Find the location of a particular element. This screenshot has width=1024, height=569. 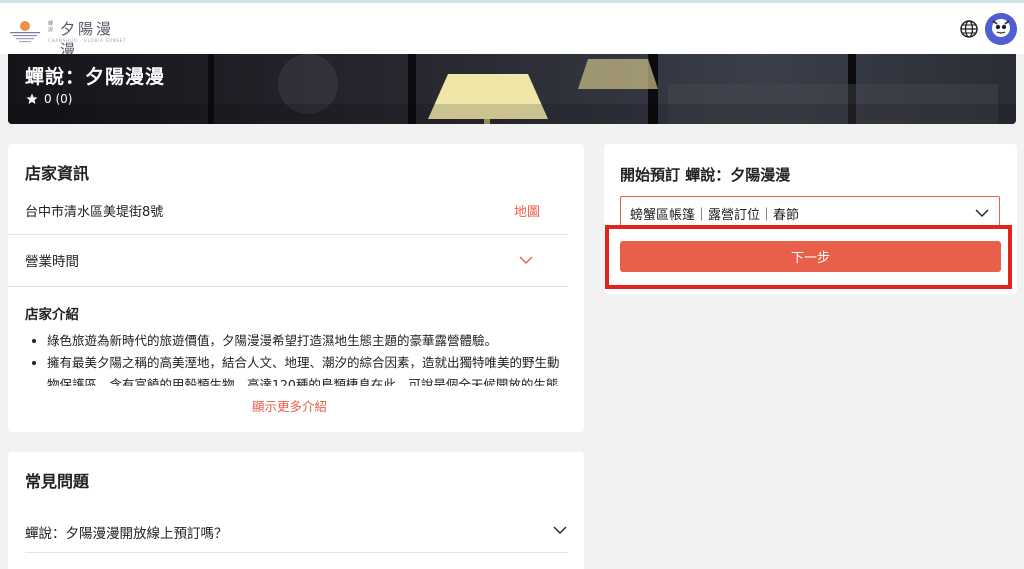

faq-chevron-down-icon is located at coordinates (560, 530).